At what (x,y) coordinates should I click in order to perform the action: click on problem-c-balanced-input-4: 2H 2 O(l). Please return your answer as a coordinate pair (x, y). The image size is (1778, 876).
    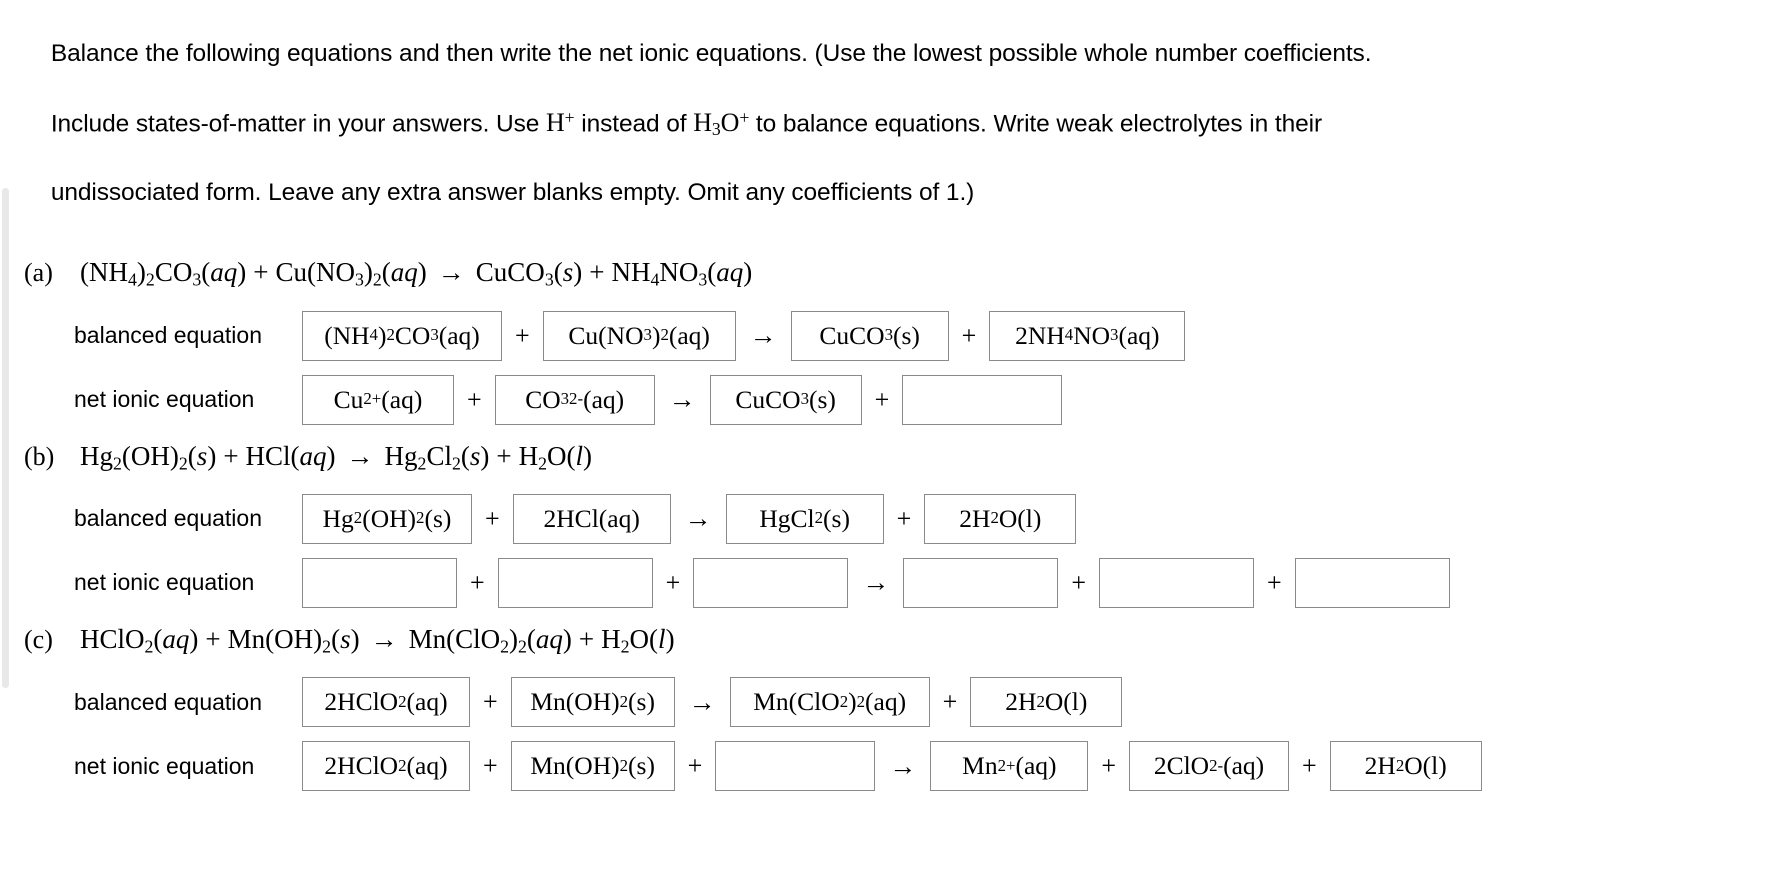
    Looking at the image, I should click on (1046, 702).